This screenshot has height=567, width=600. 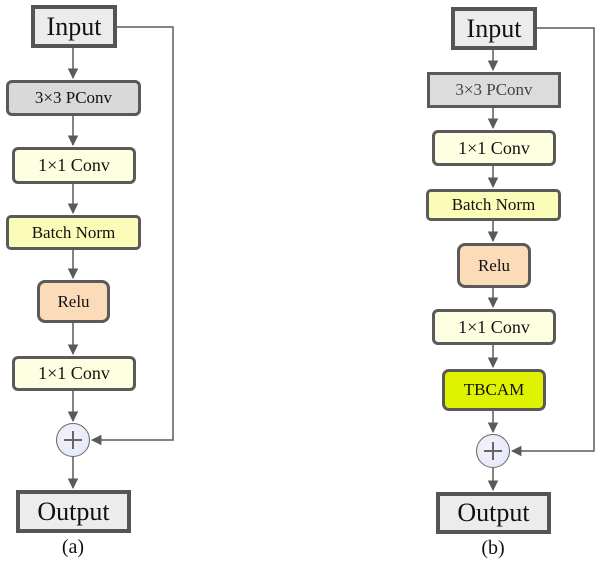 I want to click on input-node-a: Input, so click(x=74, y=26).